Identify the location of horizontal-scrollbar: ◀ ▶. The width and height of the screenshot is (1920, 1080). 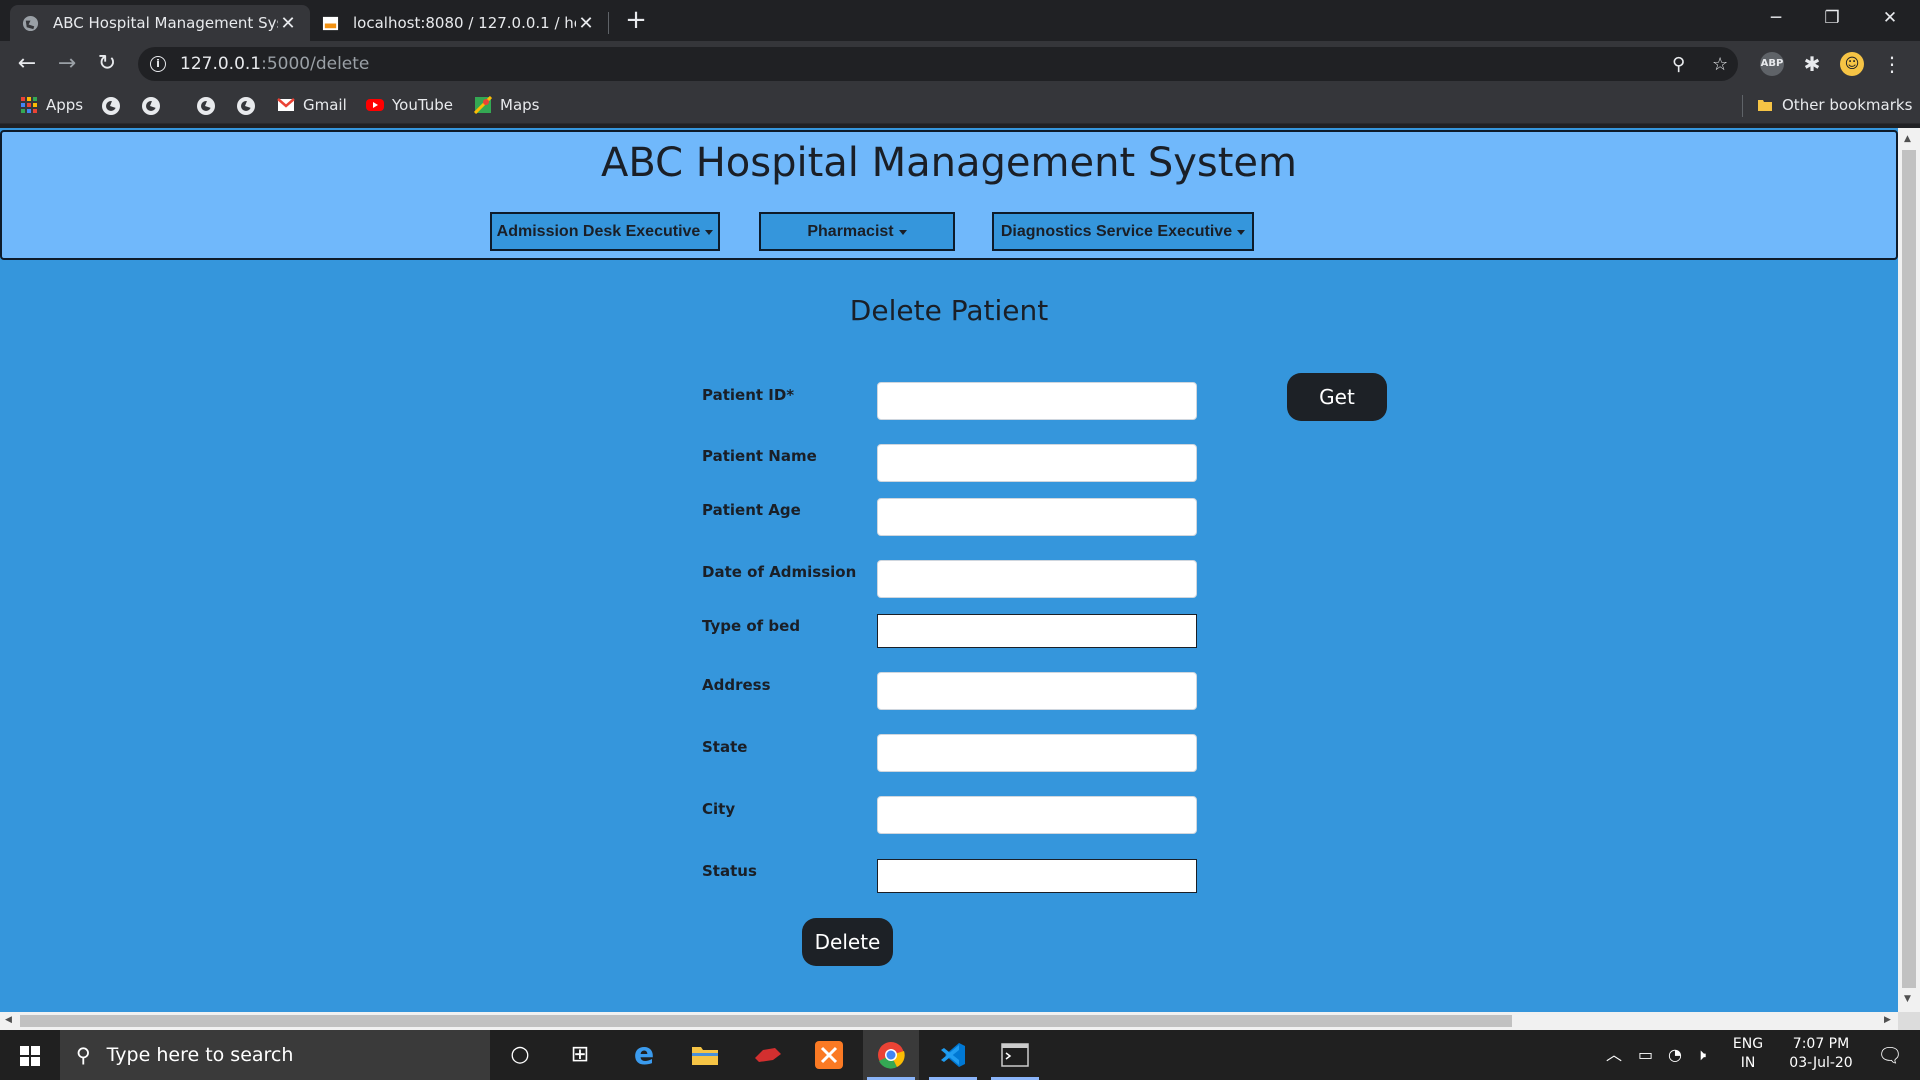
(949, 1021).